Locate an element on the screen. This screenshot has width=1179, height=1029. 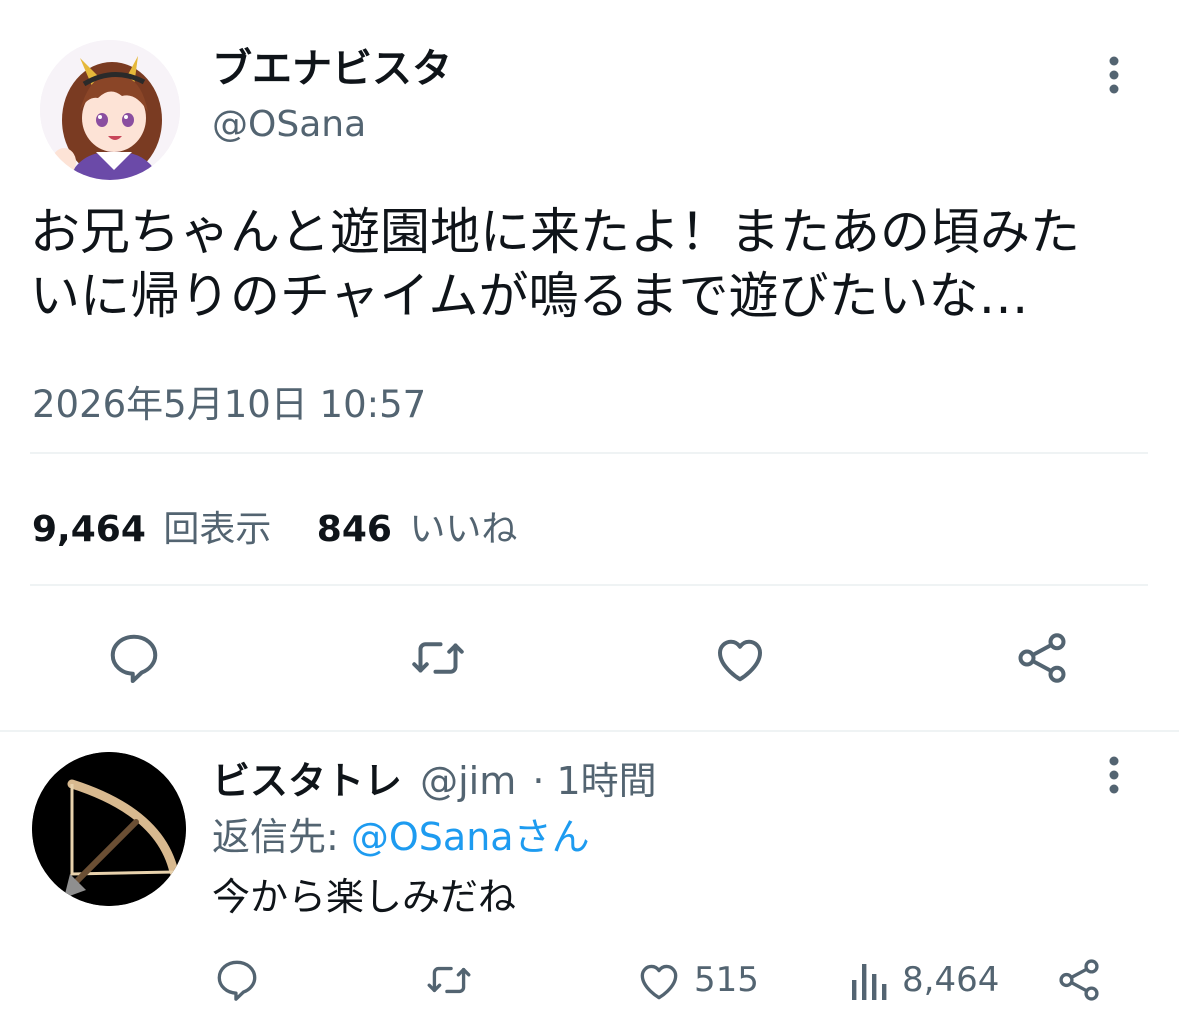
section-divider is located at coordinates (589, 731).